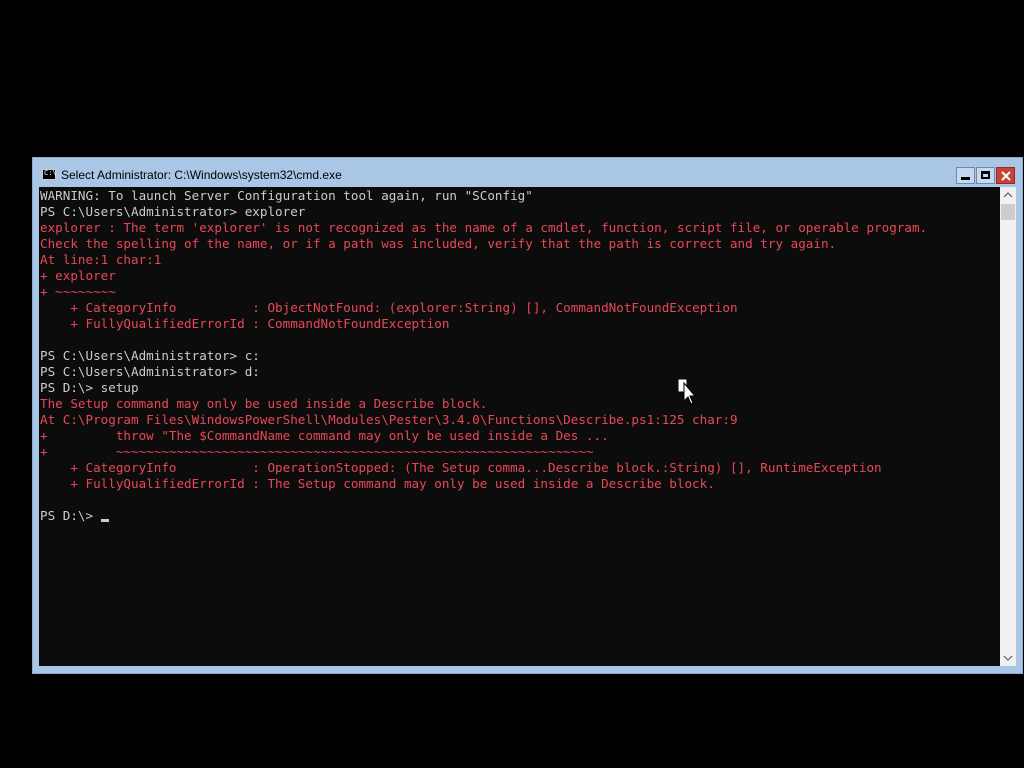  I want to click on close-icon, so click(1006, 176).